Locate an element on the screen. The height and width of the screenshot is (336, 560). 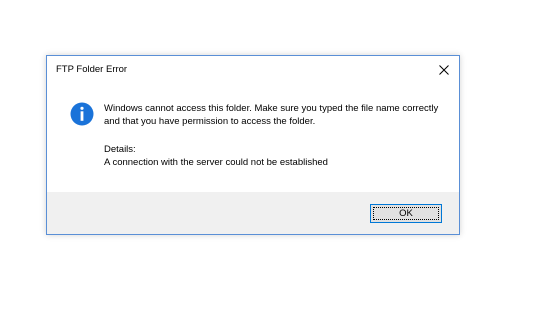
ok-button: OK is located at coordinates (406, 213).